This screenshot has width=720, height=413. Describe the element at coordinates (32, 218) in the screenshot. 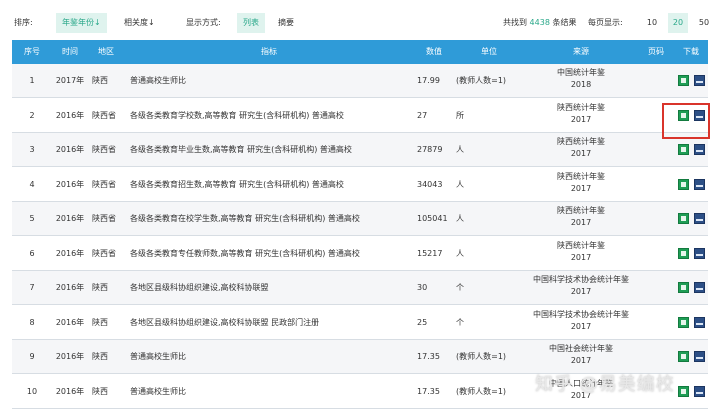

I see `row-no: 5` at that location.